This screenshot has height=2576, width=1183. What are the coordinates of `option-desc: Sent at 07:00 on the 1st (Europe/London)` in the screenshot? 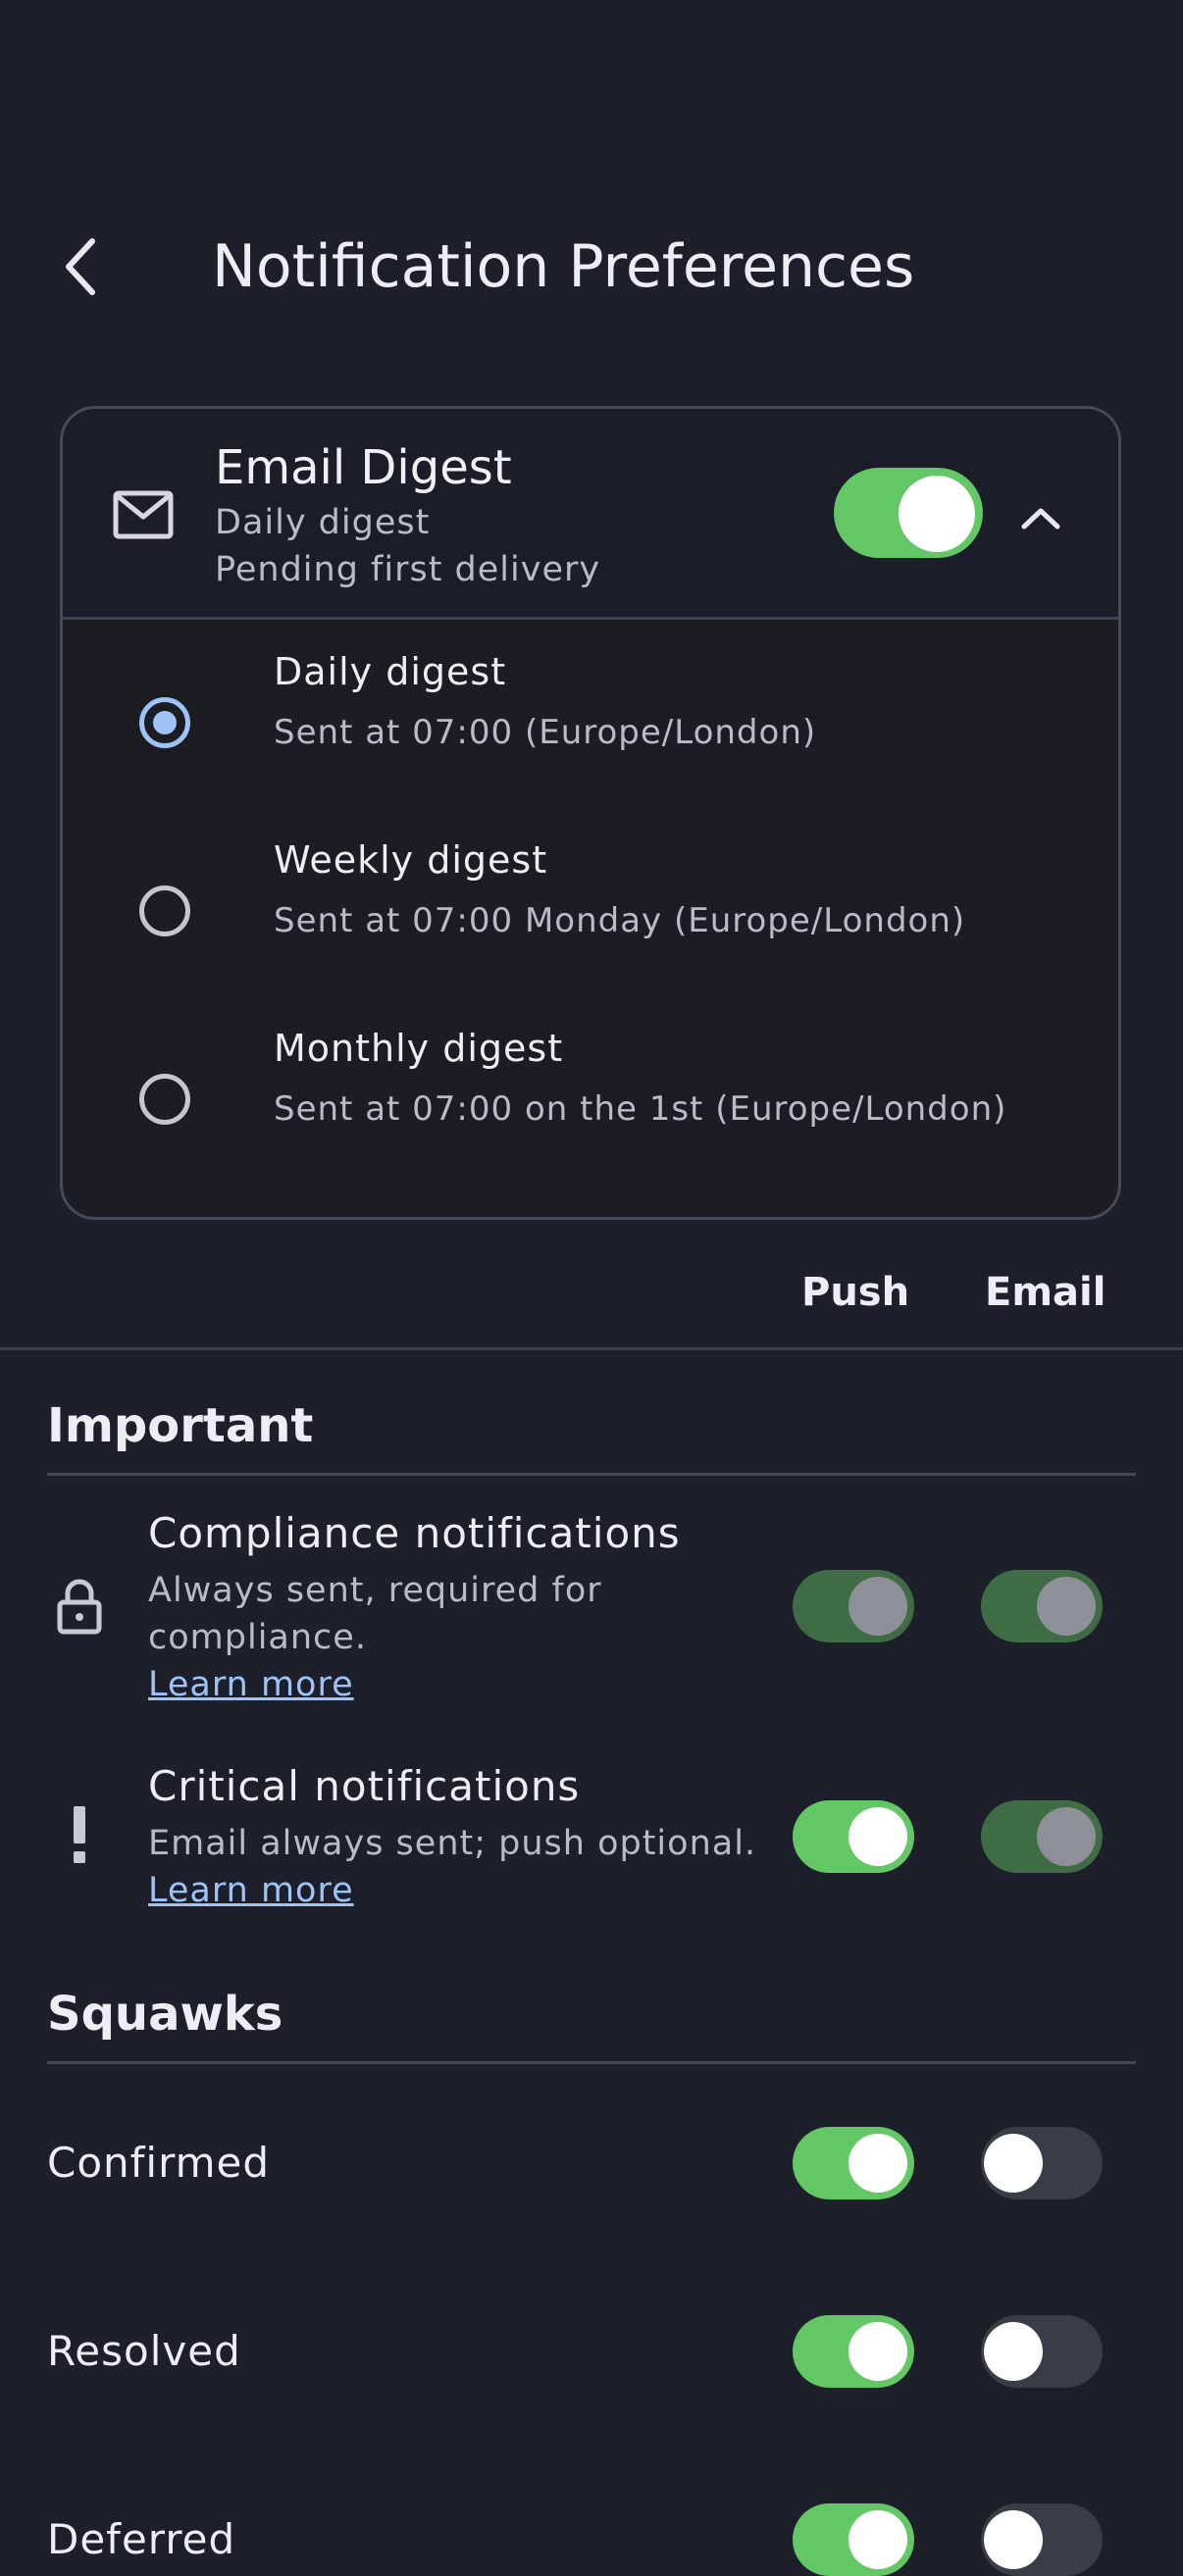 It's located at (640, 1109).